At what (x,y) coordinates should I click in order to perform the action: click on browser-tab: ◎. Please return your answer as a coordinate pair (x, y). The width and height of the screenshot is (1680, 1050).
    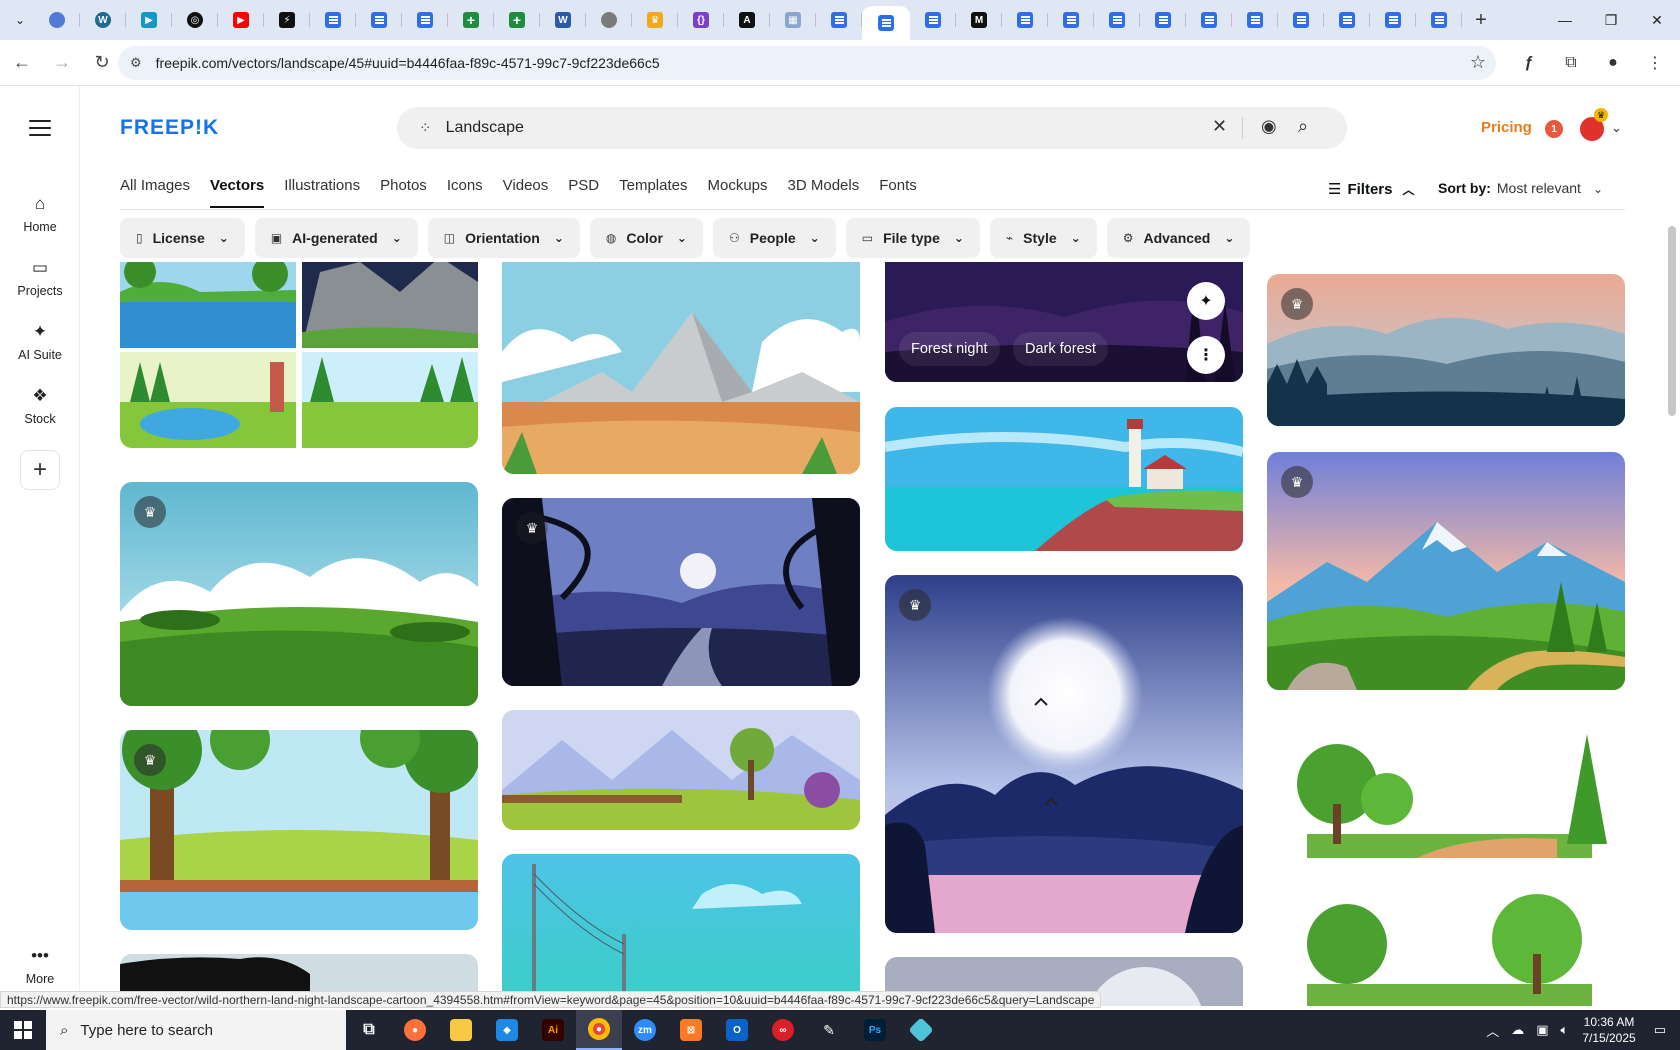
    Looking at the image, I should click on (195, 20).